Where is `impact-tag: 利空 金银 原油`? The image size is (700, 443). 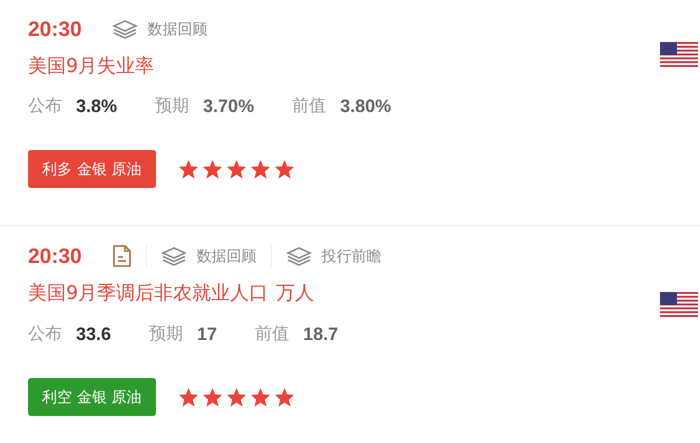 impact-tag: 利空 金银 原油 is located at coordinates (92, 397).